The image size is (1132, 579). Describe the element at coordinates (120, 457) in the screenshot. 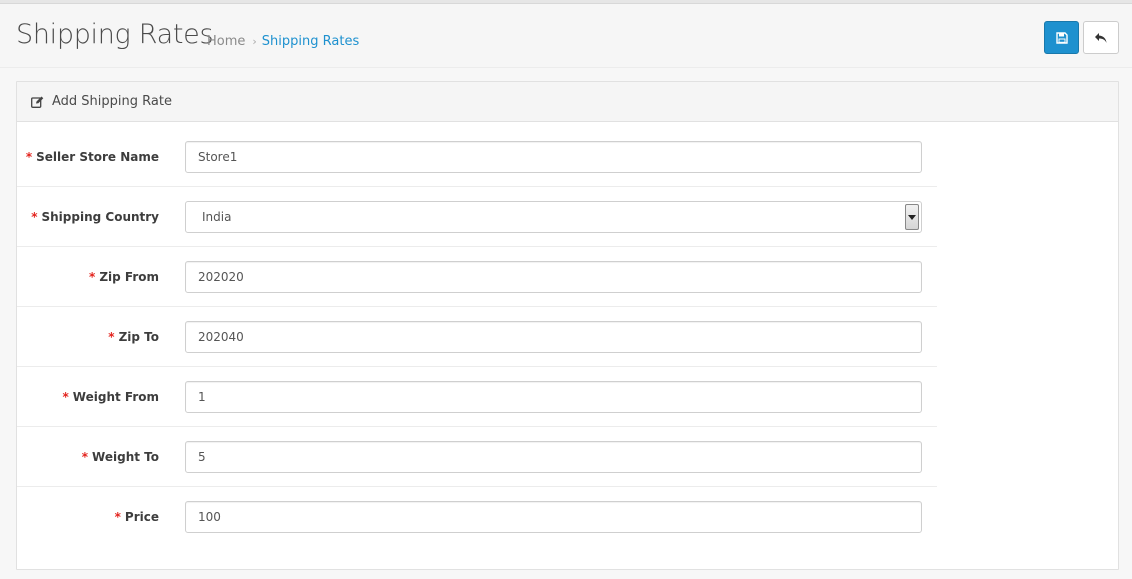

I see `weight-to-label: * Weight To` at that location.